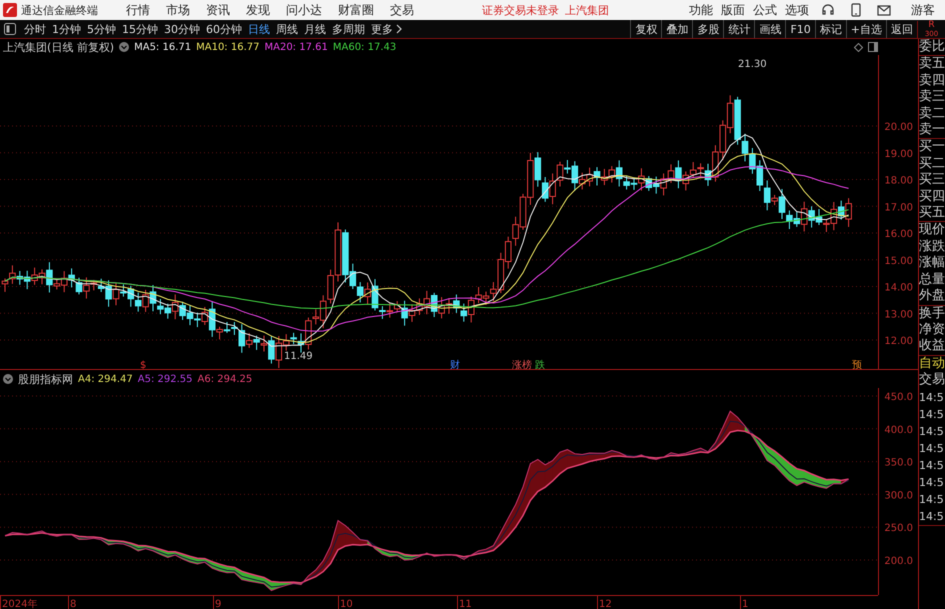  Describe the element at coordinates (540, 364) in the screenshot. I see `event-marker: 跌` at that location.